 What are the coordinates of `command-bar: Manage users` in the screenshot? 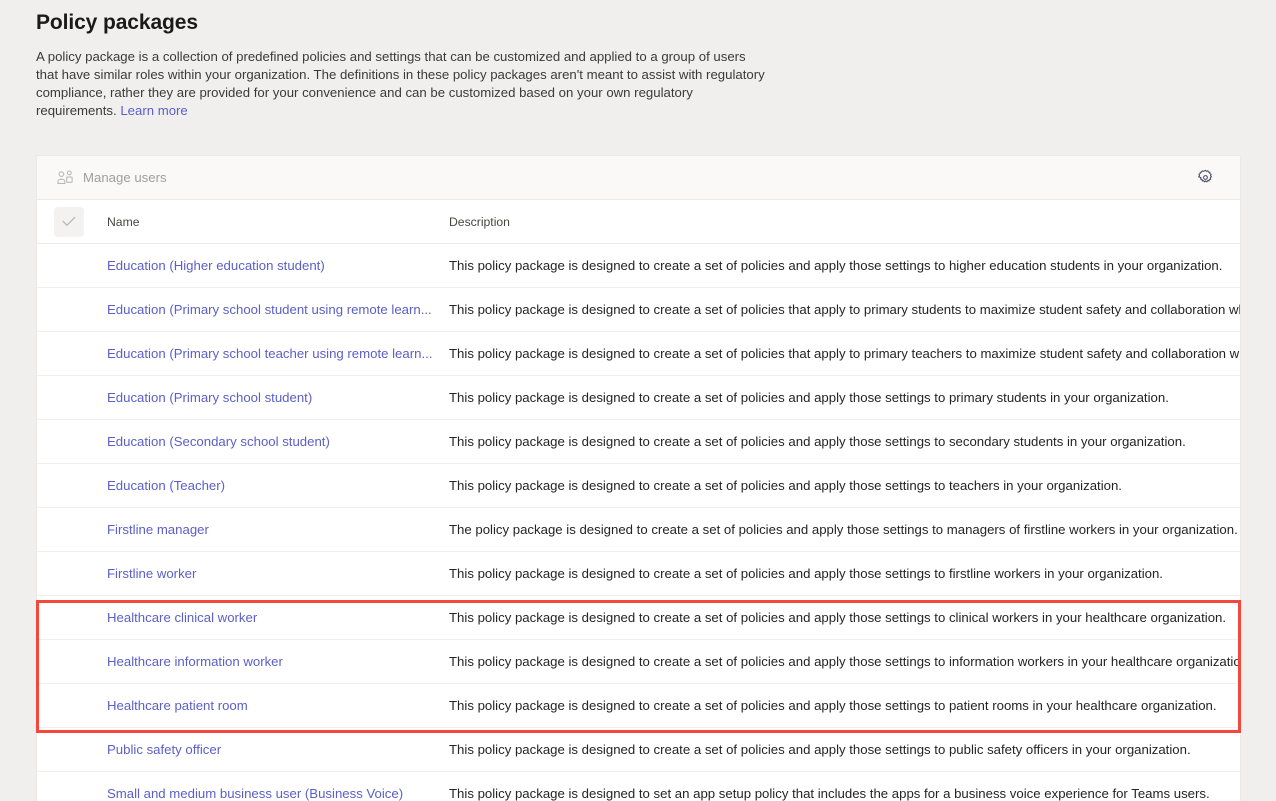 It's located at (638, 178).